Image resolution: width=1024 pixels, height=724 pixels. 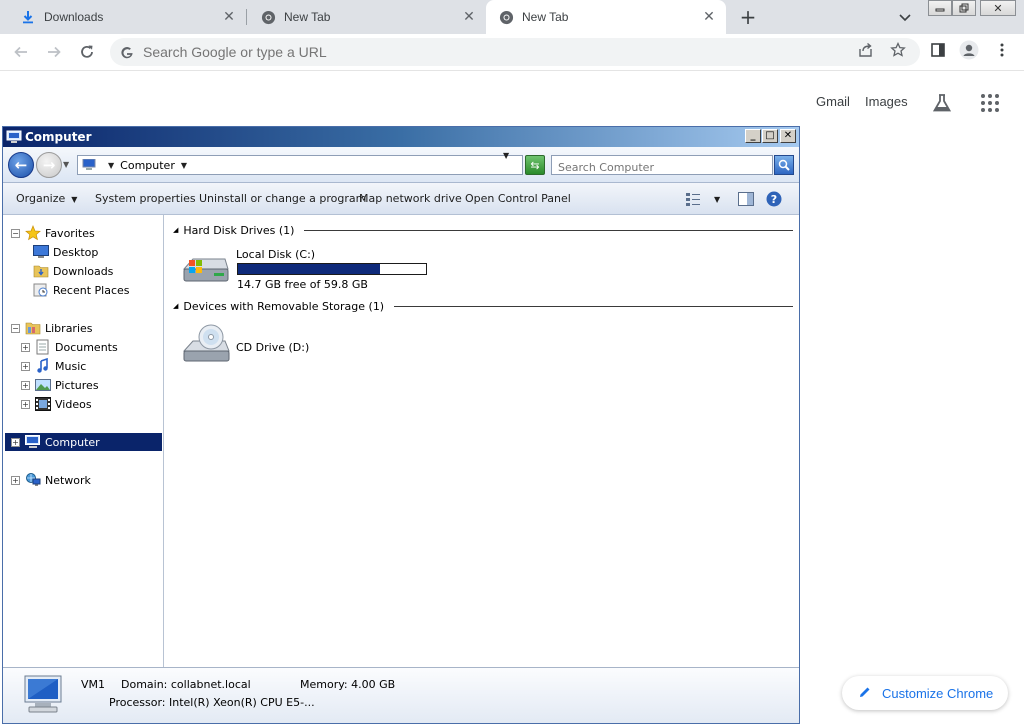 I want to click on tree-label: Network, so click(x=68, y=480).